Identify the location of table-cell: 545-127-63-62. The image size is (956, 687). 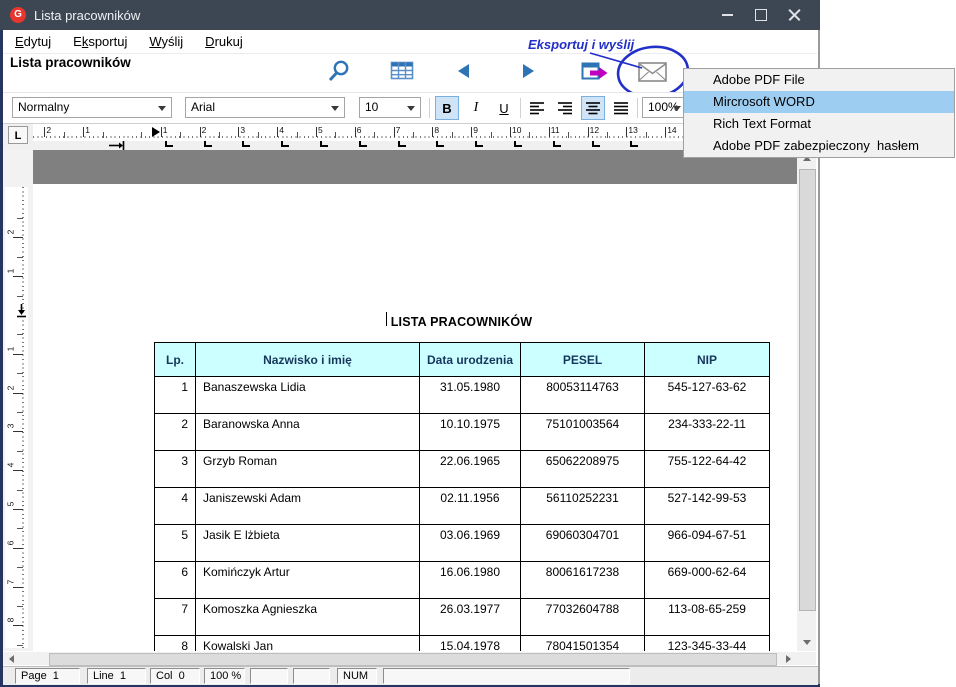
(707, 395).